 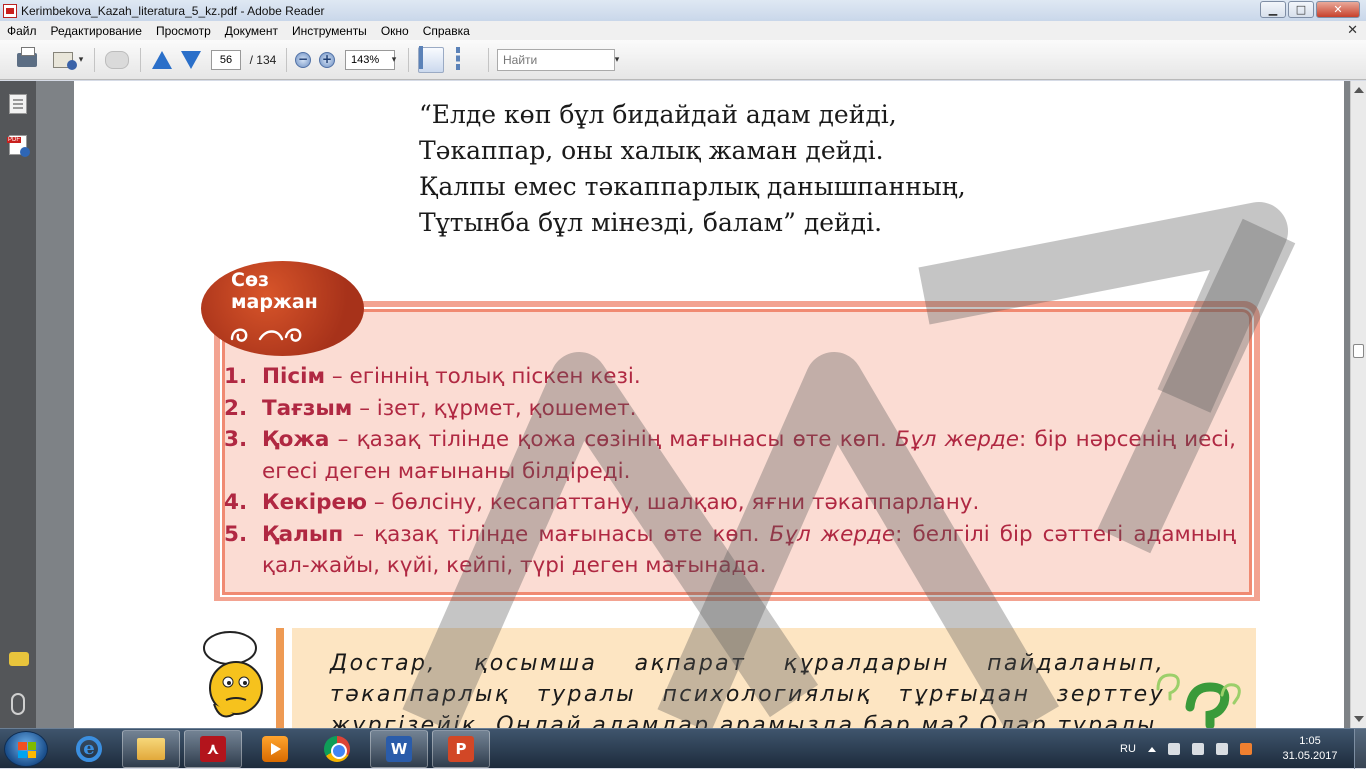 I want to click on show-hidden-icons-icon, so click(x=1151, y=749).